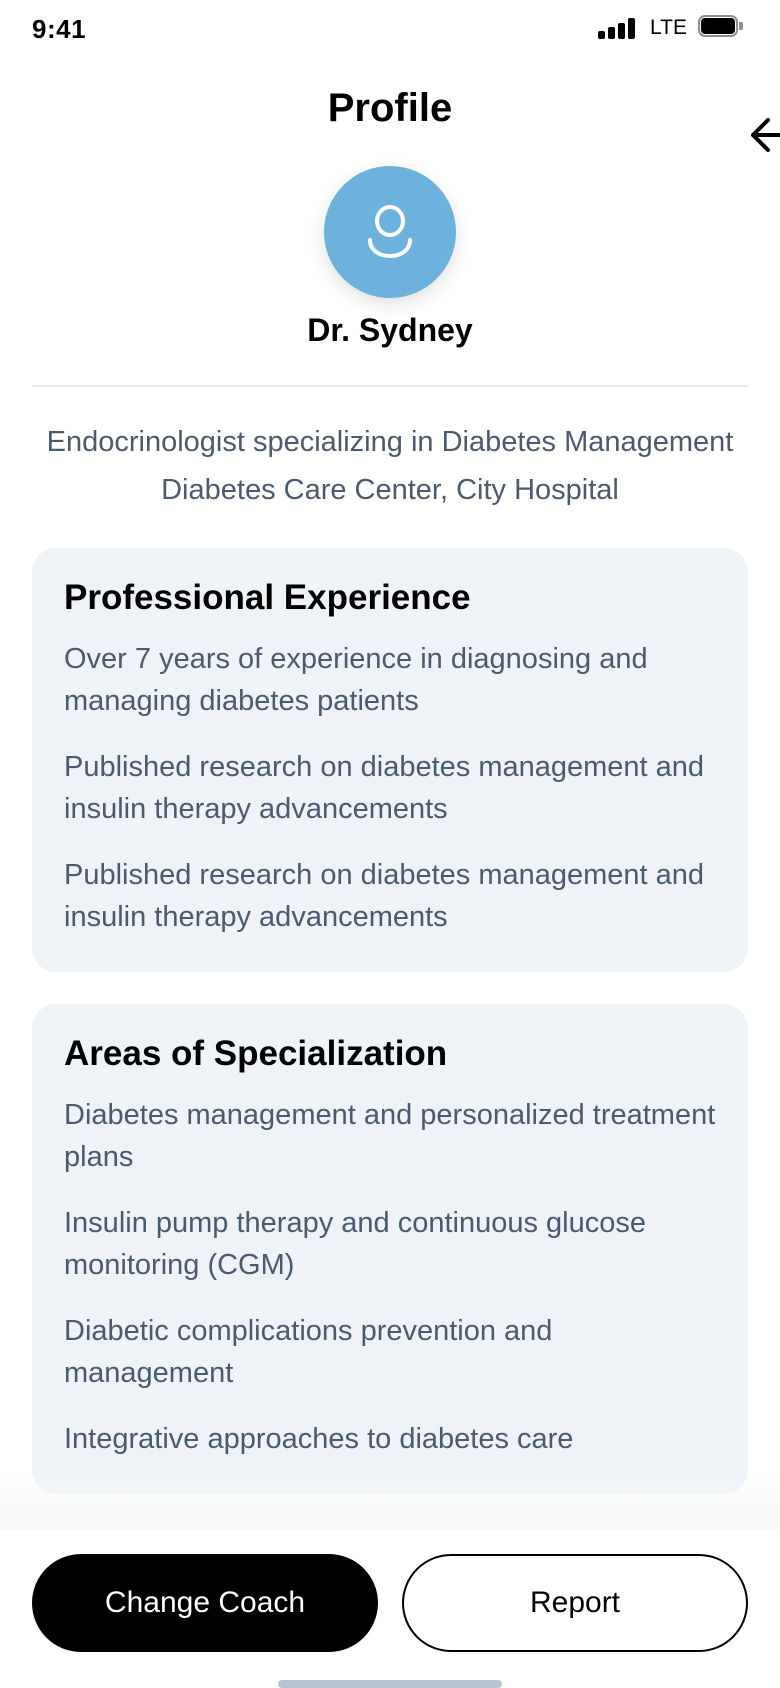 This screenshot has width=780, height=1688. Describe the element at coordinates (59, 29) in the screenshot. I see `status-time: 9:41` at that location.